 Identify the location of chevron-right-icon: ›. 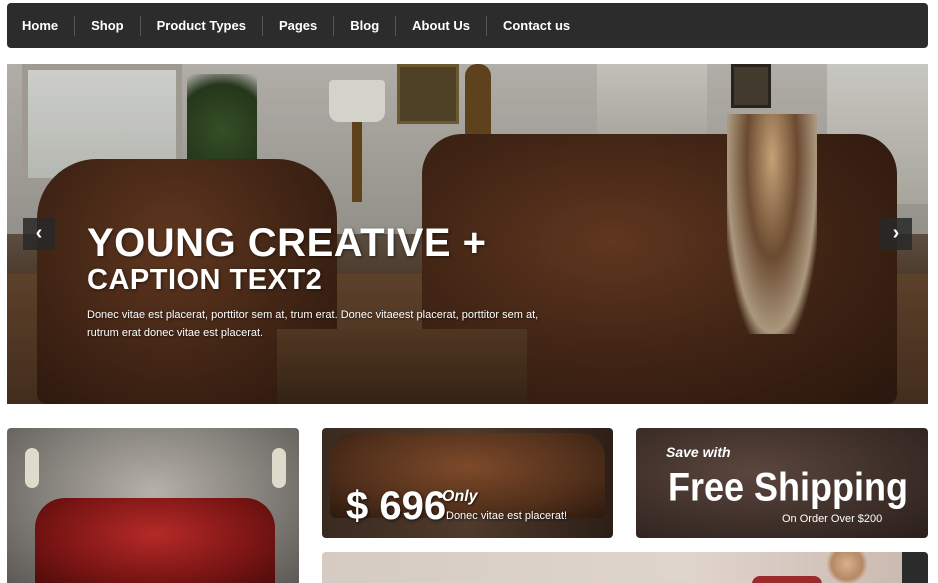
(896, 233).